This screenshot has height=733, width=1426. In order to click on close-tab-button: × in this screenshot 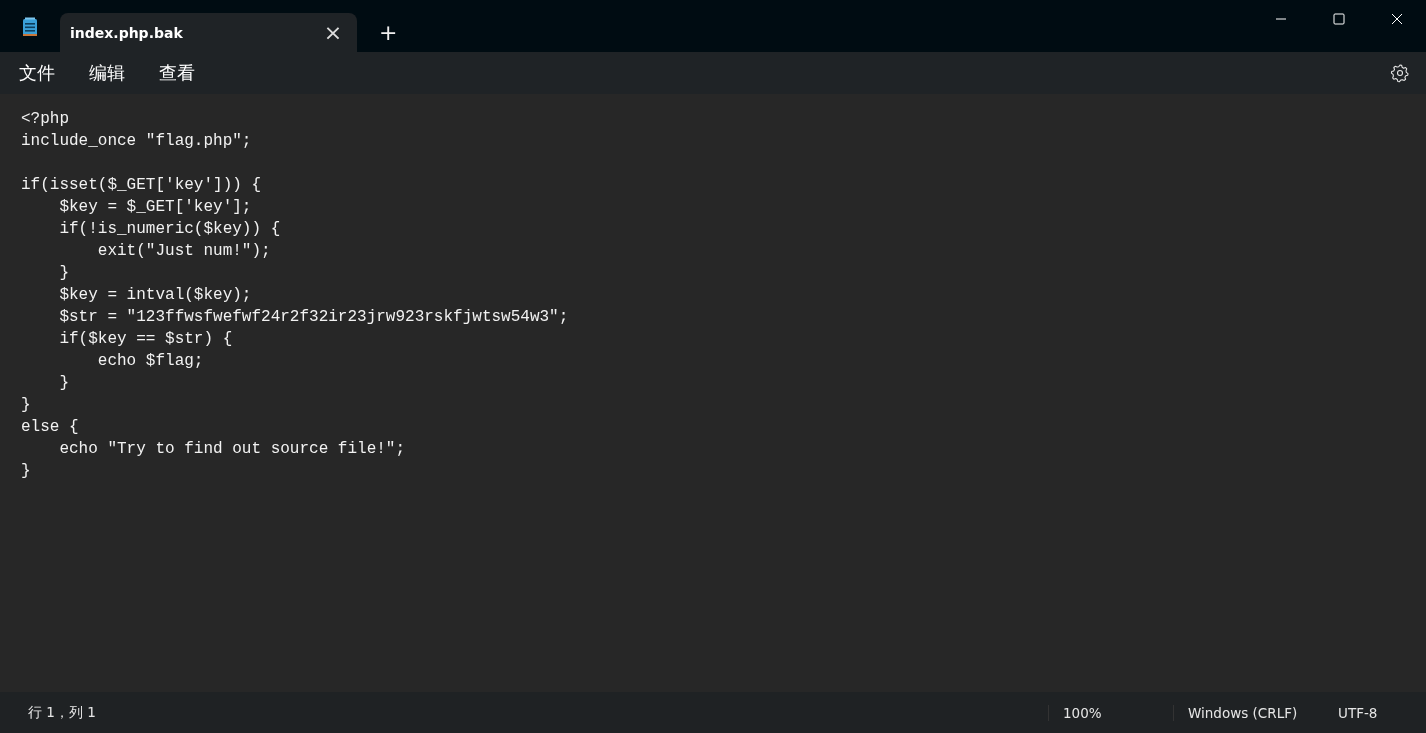, I will do `click(333, 32)`.